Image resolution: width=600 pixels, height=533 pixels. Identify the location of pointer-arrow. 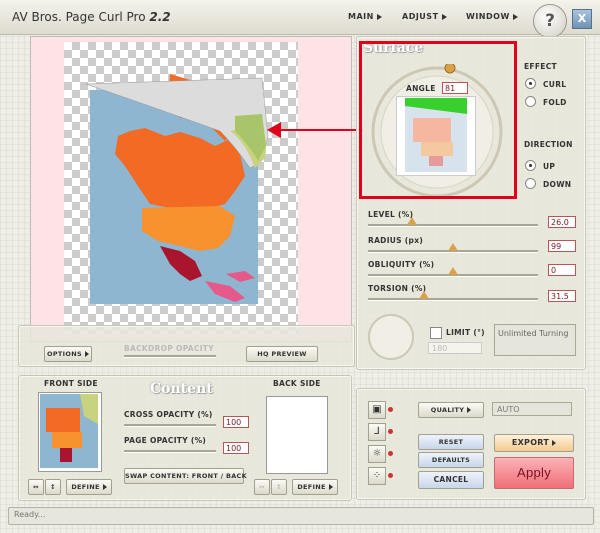
(315, 130).